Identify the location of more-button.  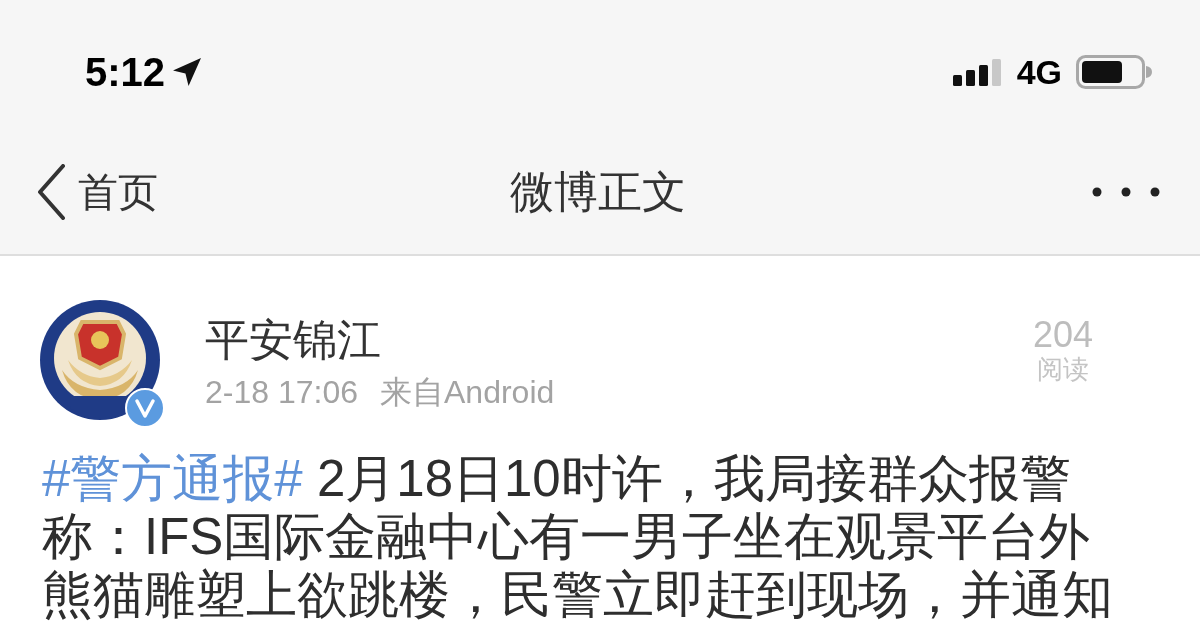
(1126, 192).